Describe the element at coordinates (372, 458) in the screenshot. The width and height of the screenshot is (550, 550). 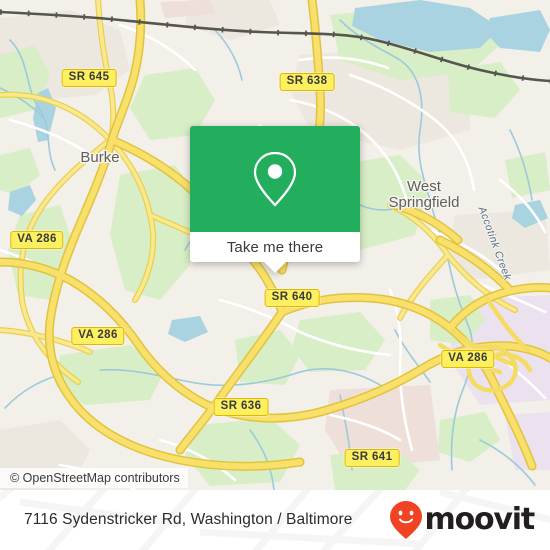
I see `road-shield-sr-641: SR 641` at that location.